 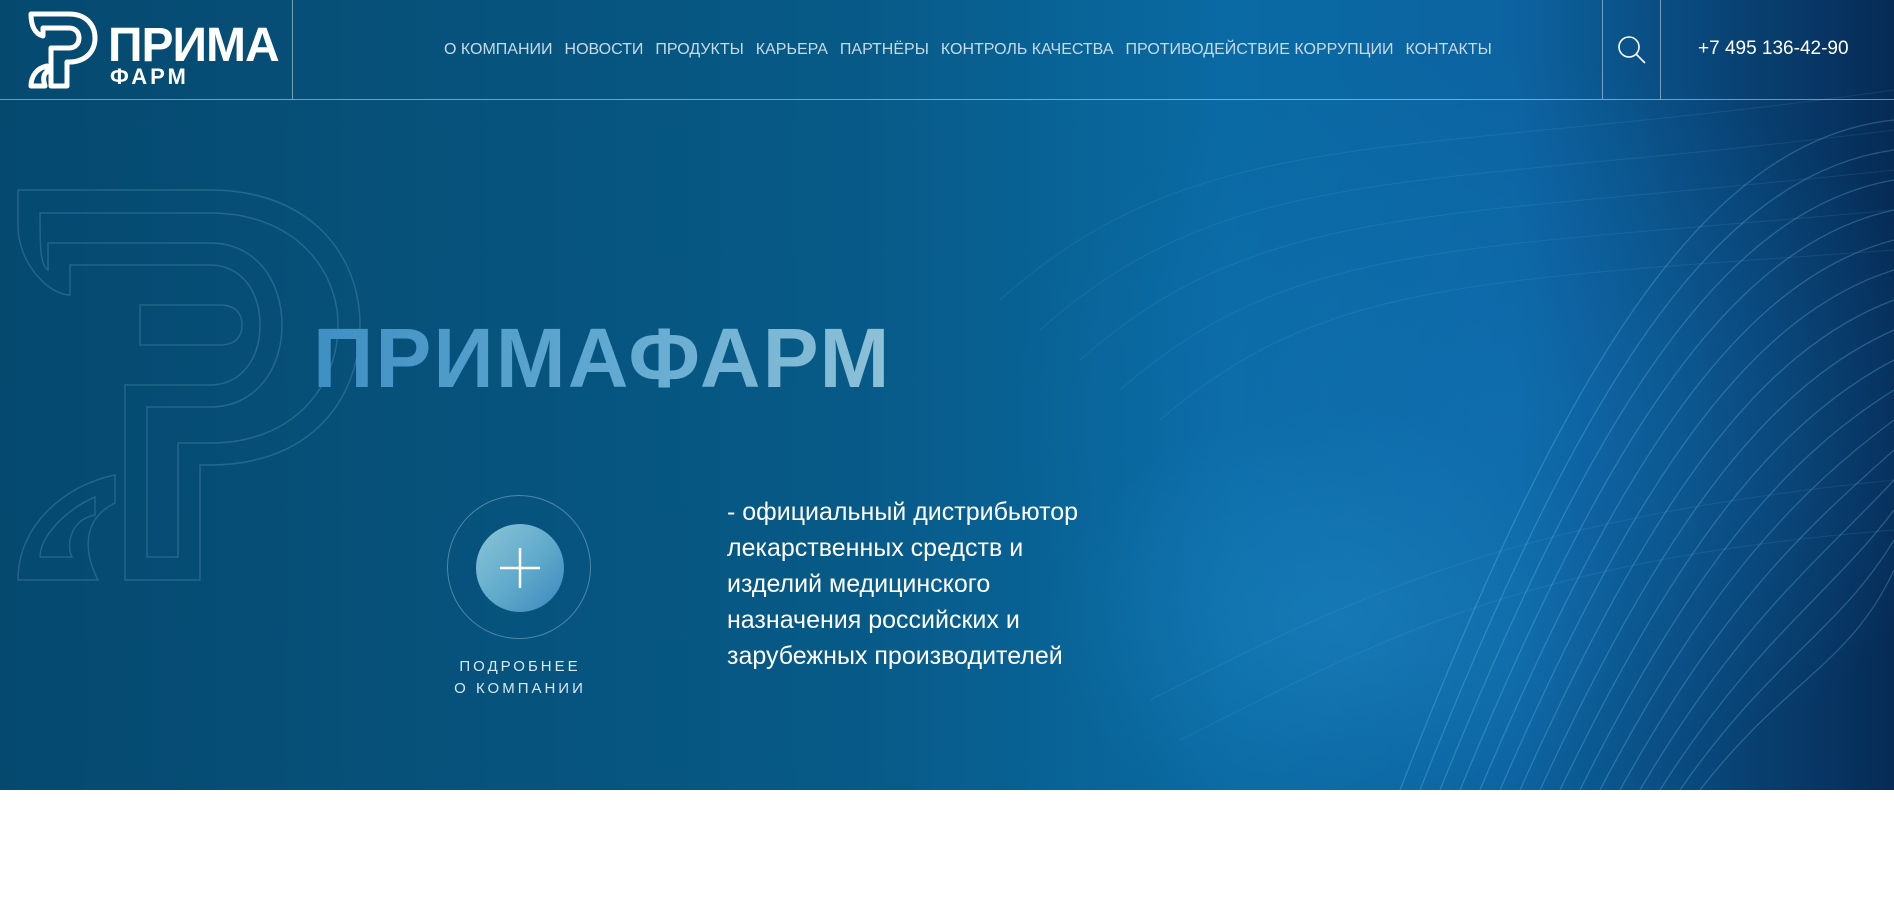 I want to click on nav-item-news: НОВОСТИ, so click(x=604, y=50).